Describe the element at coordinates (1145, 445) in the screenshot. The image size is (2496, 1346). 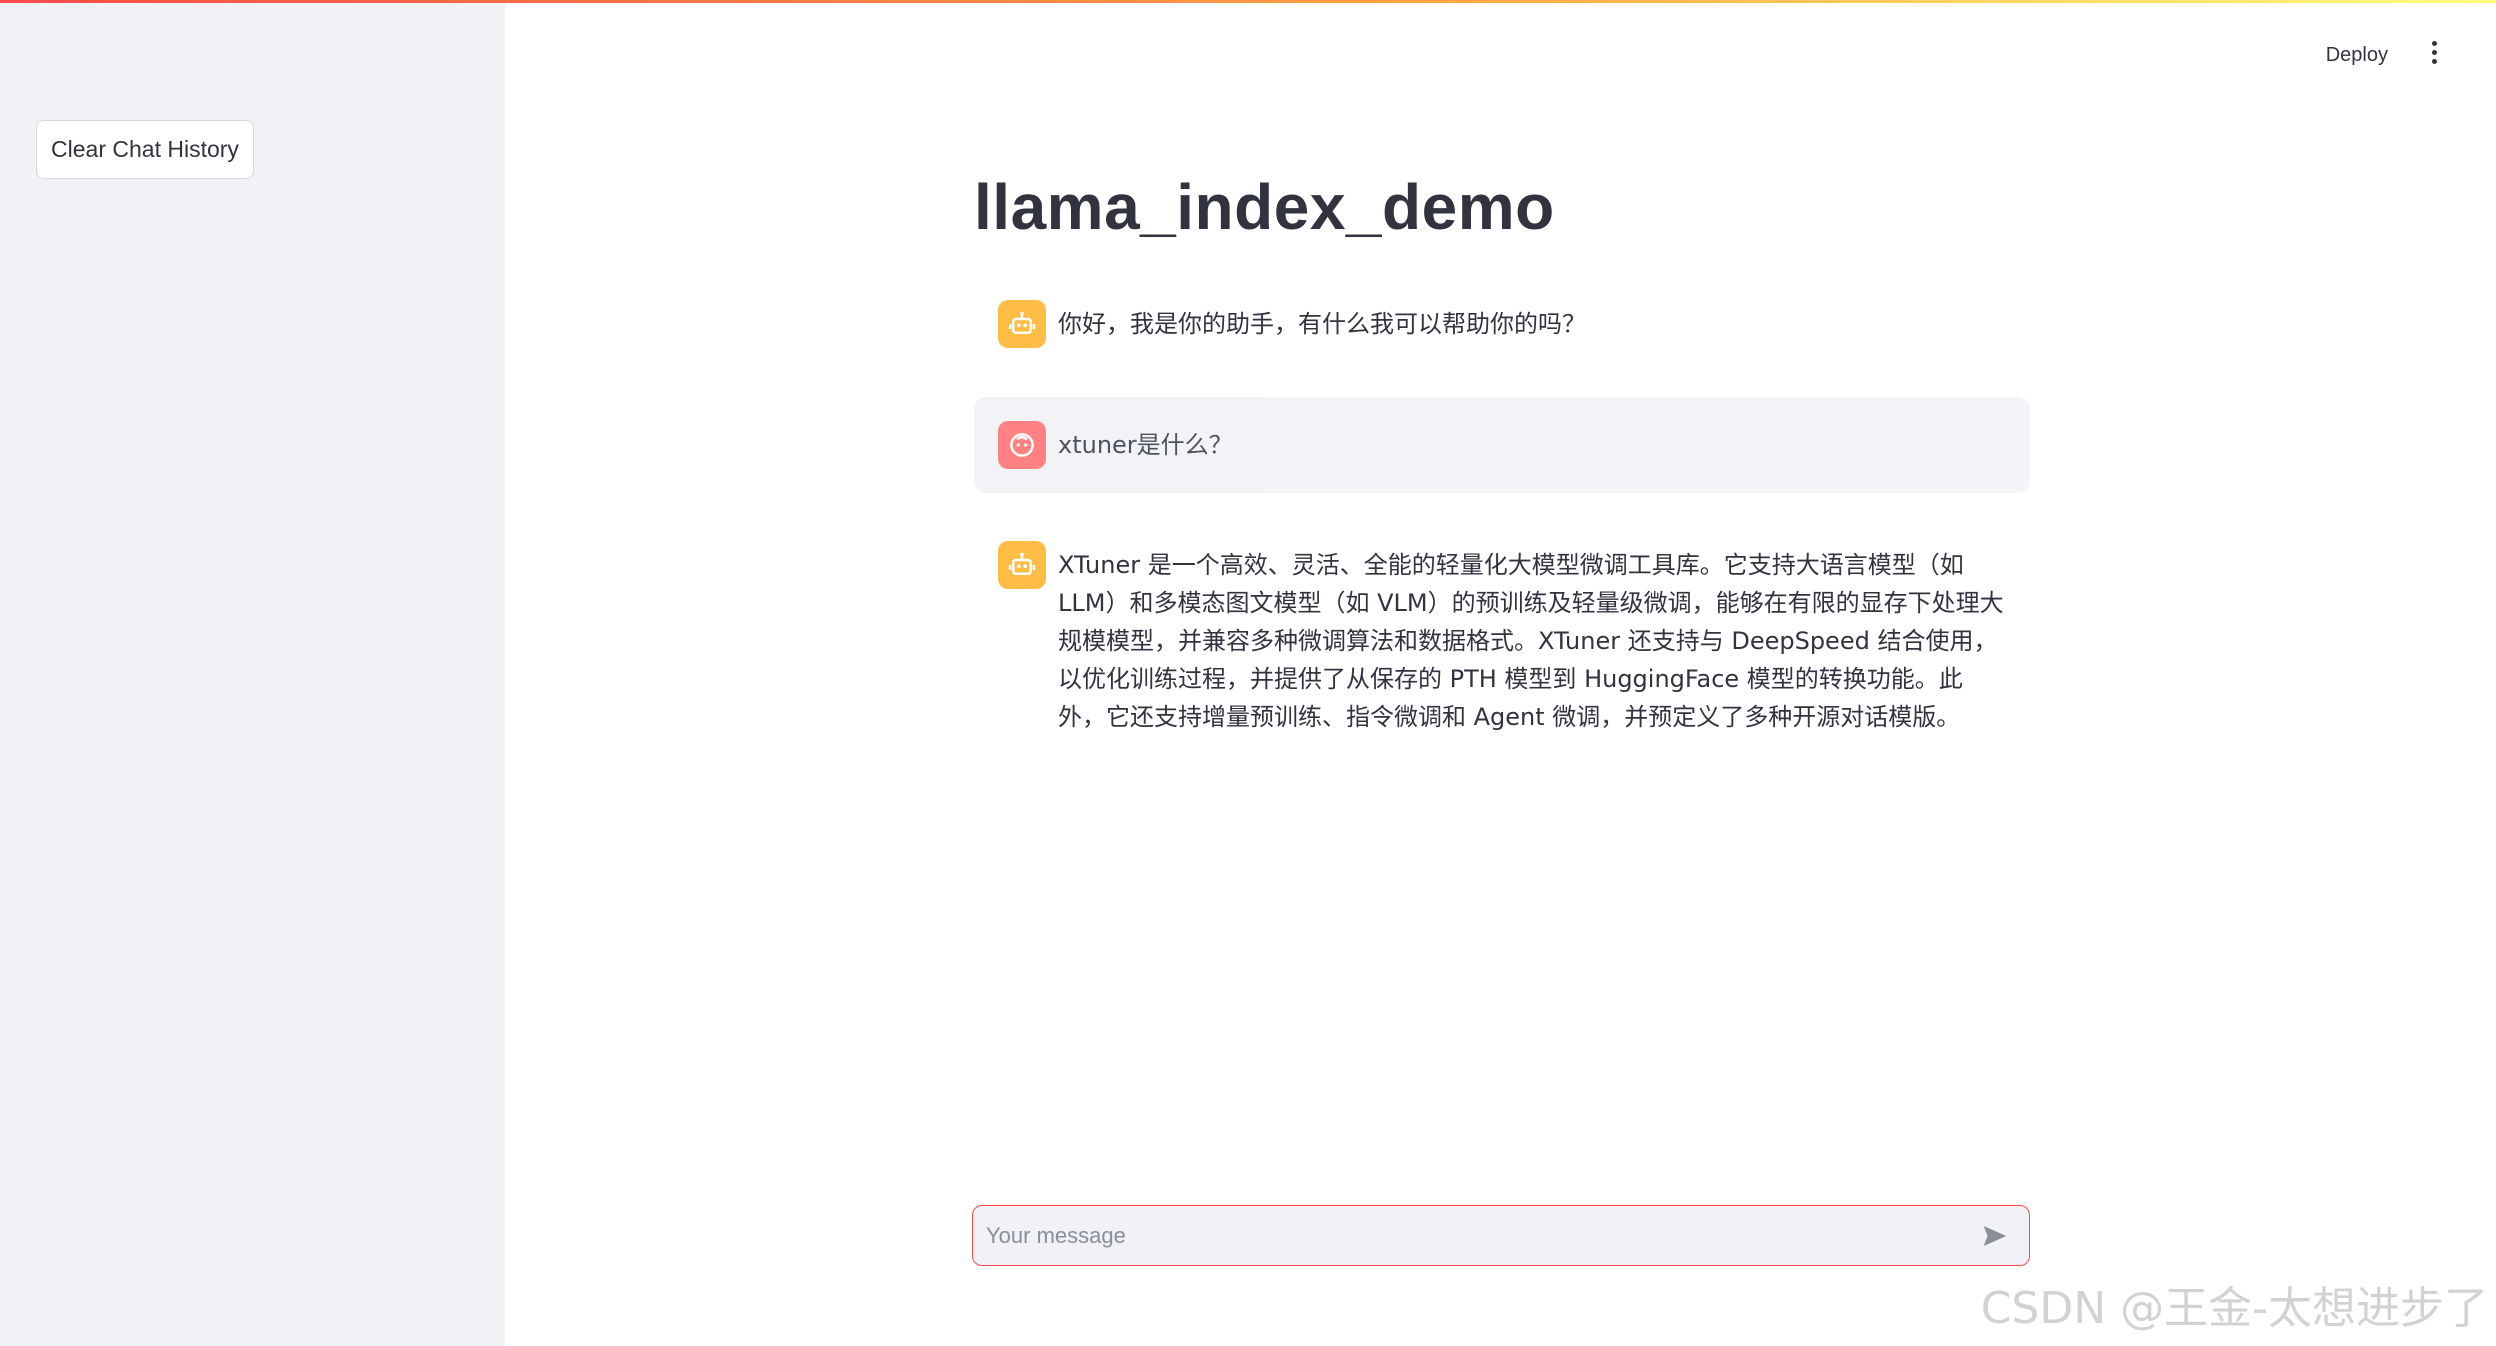
I see `message-text: xtuner是什么？` at that location.